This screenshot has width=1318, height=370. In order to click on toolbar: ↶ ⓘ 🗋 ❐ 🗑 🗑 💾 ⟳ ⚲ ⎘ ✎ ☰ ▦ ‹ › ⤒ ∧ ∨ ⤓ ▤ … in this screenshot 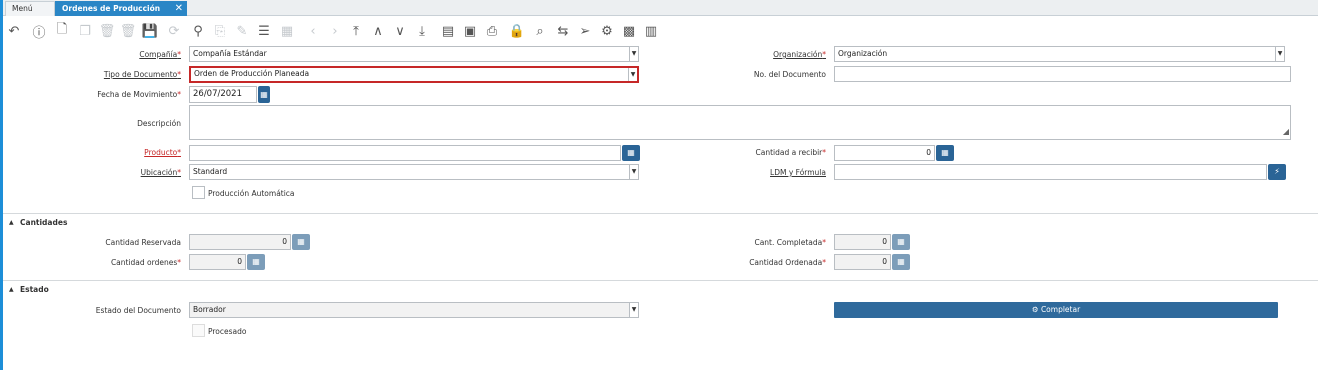, I will do `click(660, 31)`.